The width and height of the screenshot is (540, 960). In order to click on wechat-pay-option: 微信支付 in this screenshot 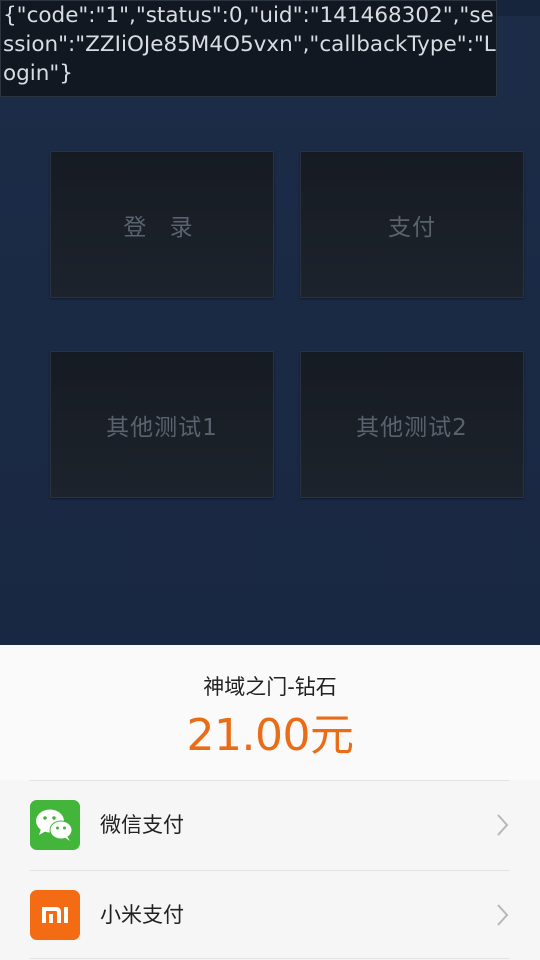, I will do `click(270, 824)`.